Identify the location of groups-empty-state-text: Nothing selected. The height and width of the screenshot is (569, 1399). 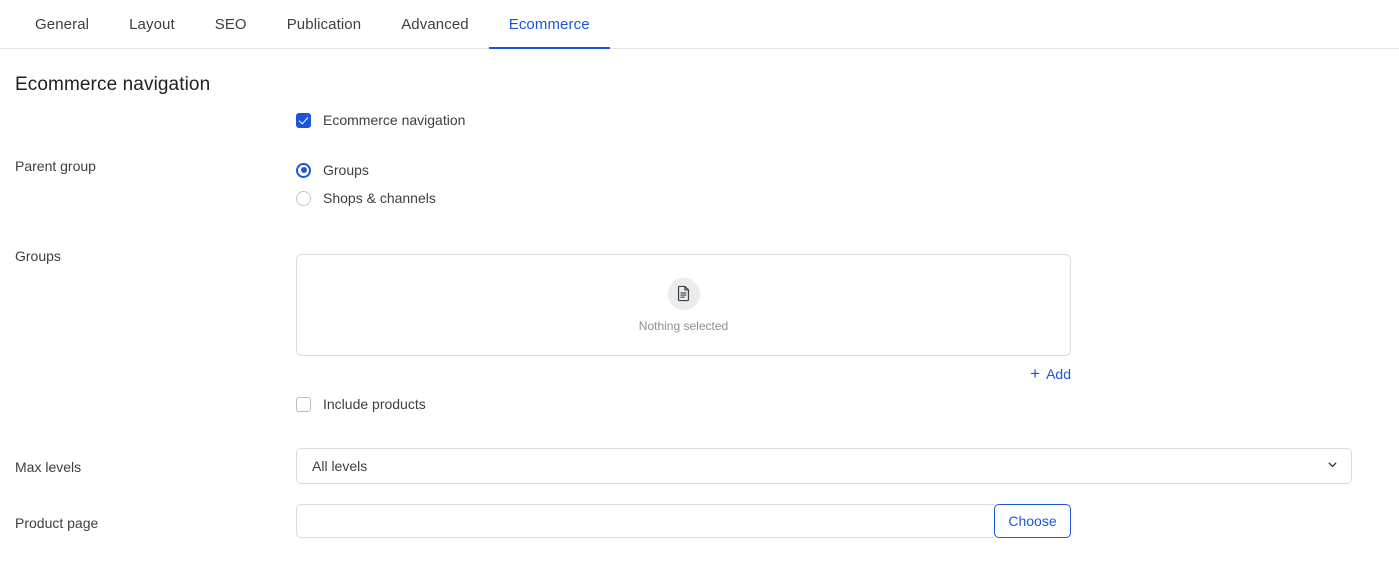
(683, 325).